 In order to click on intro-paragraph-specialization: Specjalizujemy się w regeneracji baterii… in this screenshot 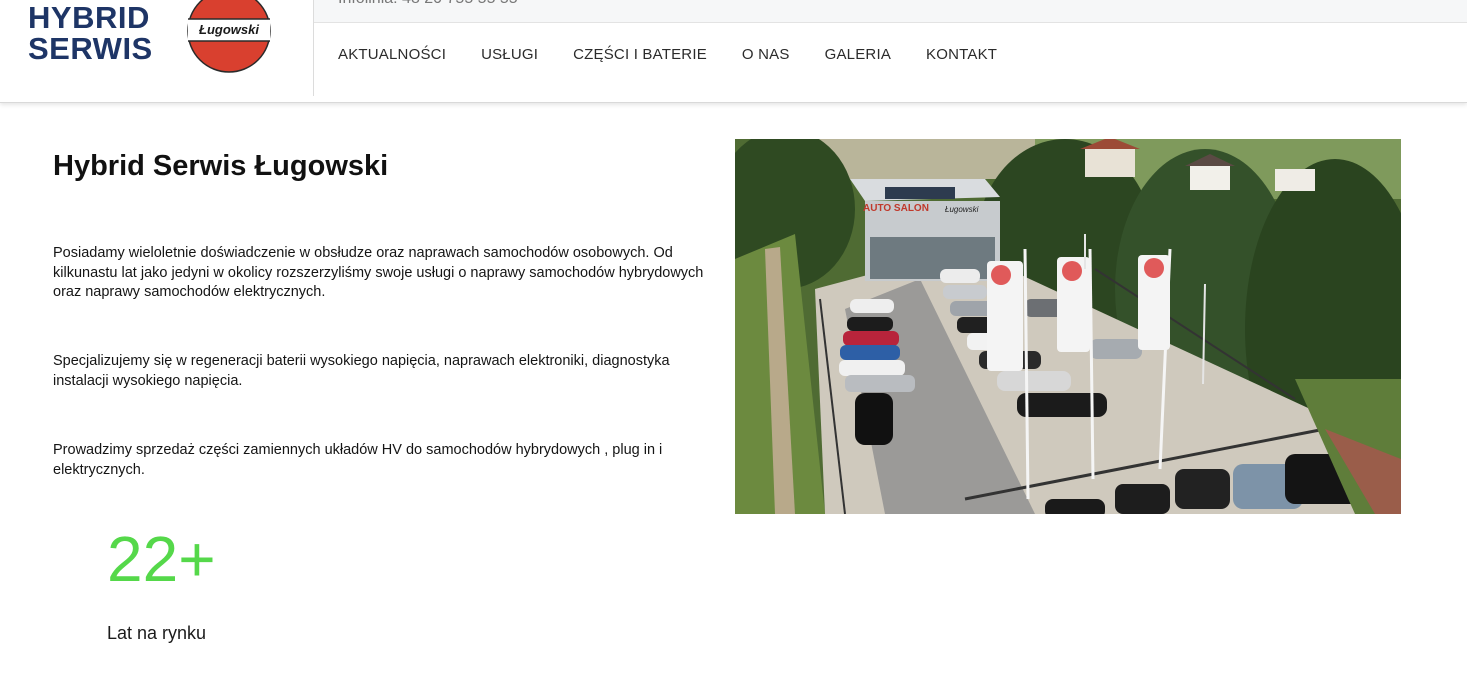, I will do `click(361, 371)`.